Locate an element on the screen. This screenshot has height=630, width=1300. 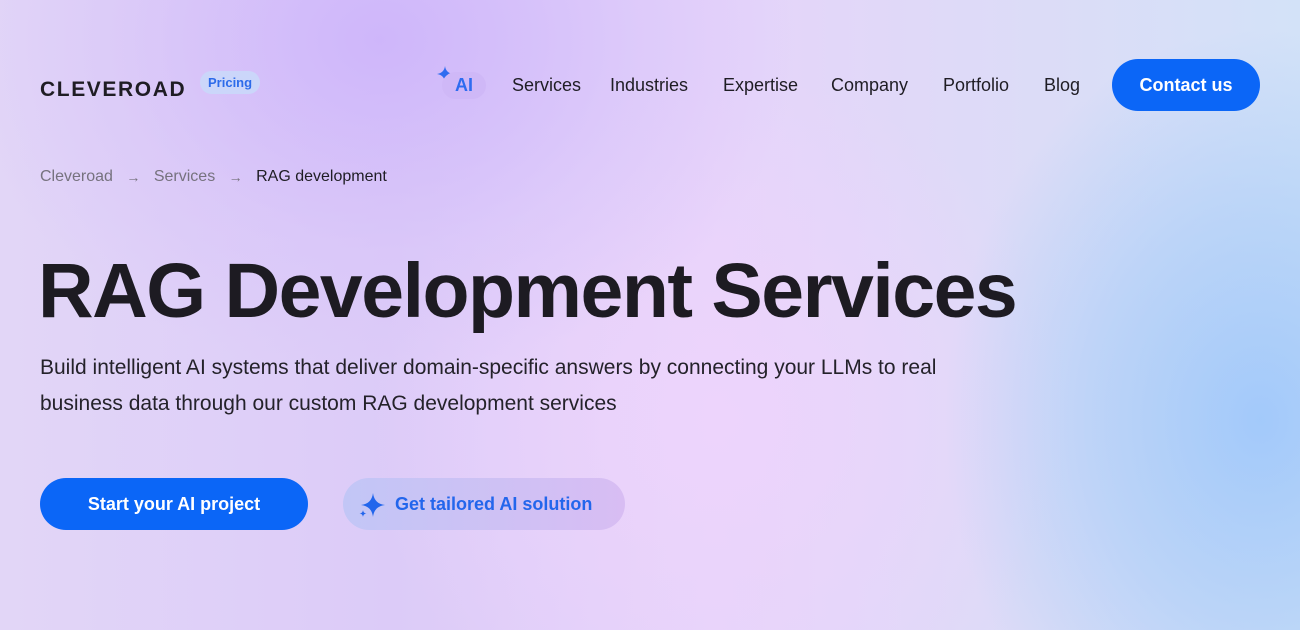
nav-item-services: Services is located at coordinates (546, 85).